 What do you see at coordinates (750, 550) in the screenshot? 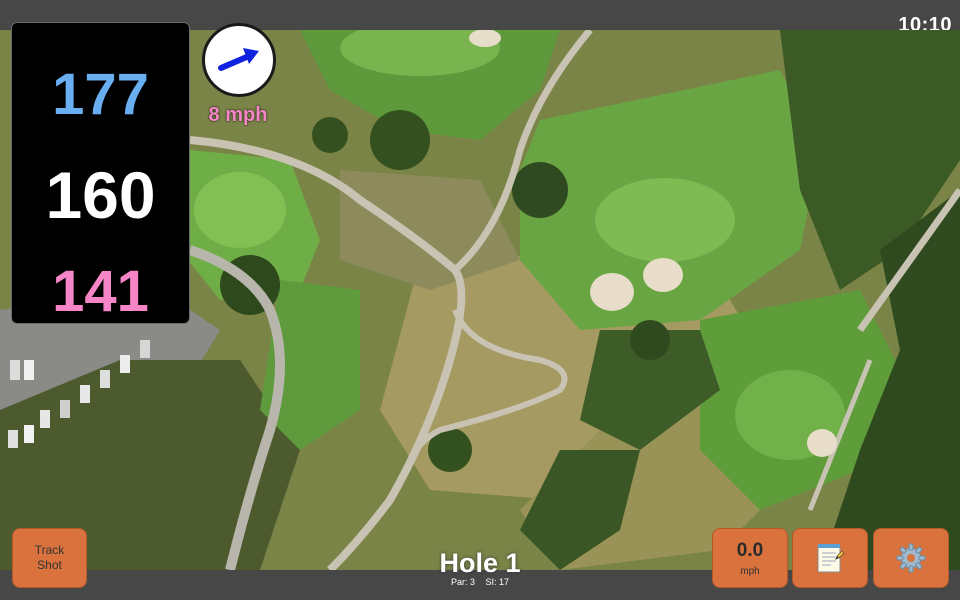
I see `speed-value: 0.0` at bounding box center [750, 550].